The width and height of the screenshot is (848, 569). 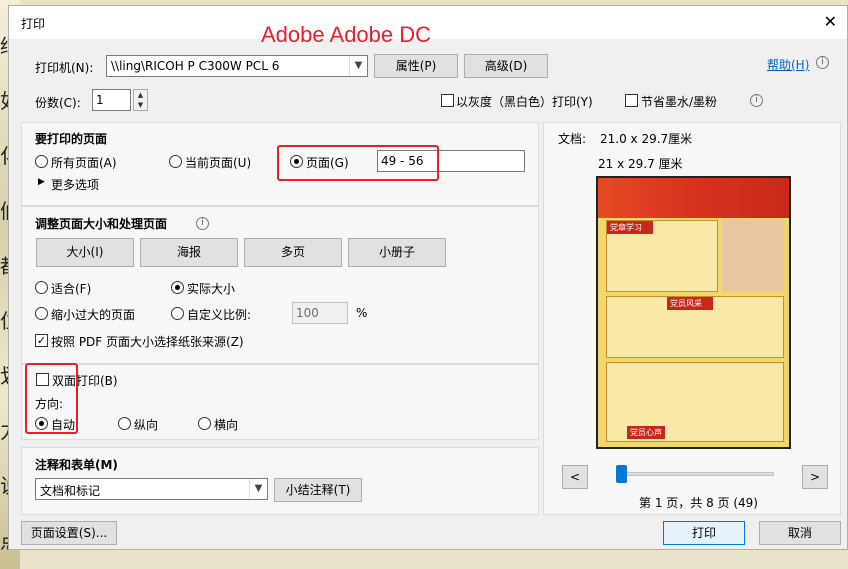 What do you see at coordinates (572, 139) in the screenshot?
I see `document-size-label: 文档:` at bounding box center [572, 139].